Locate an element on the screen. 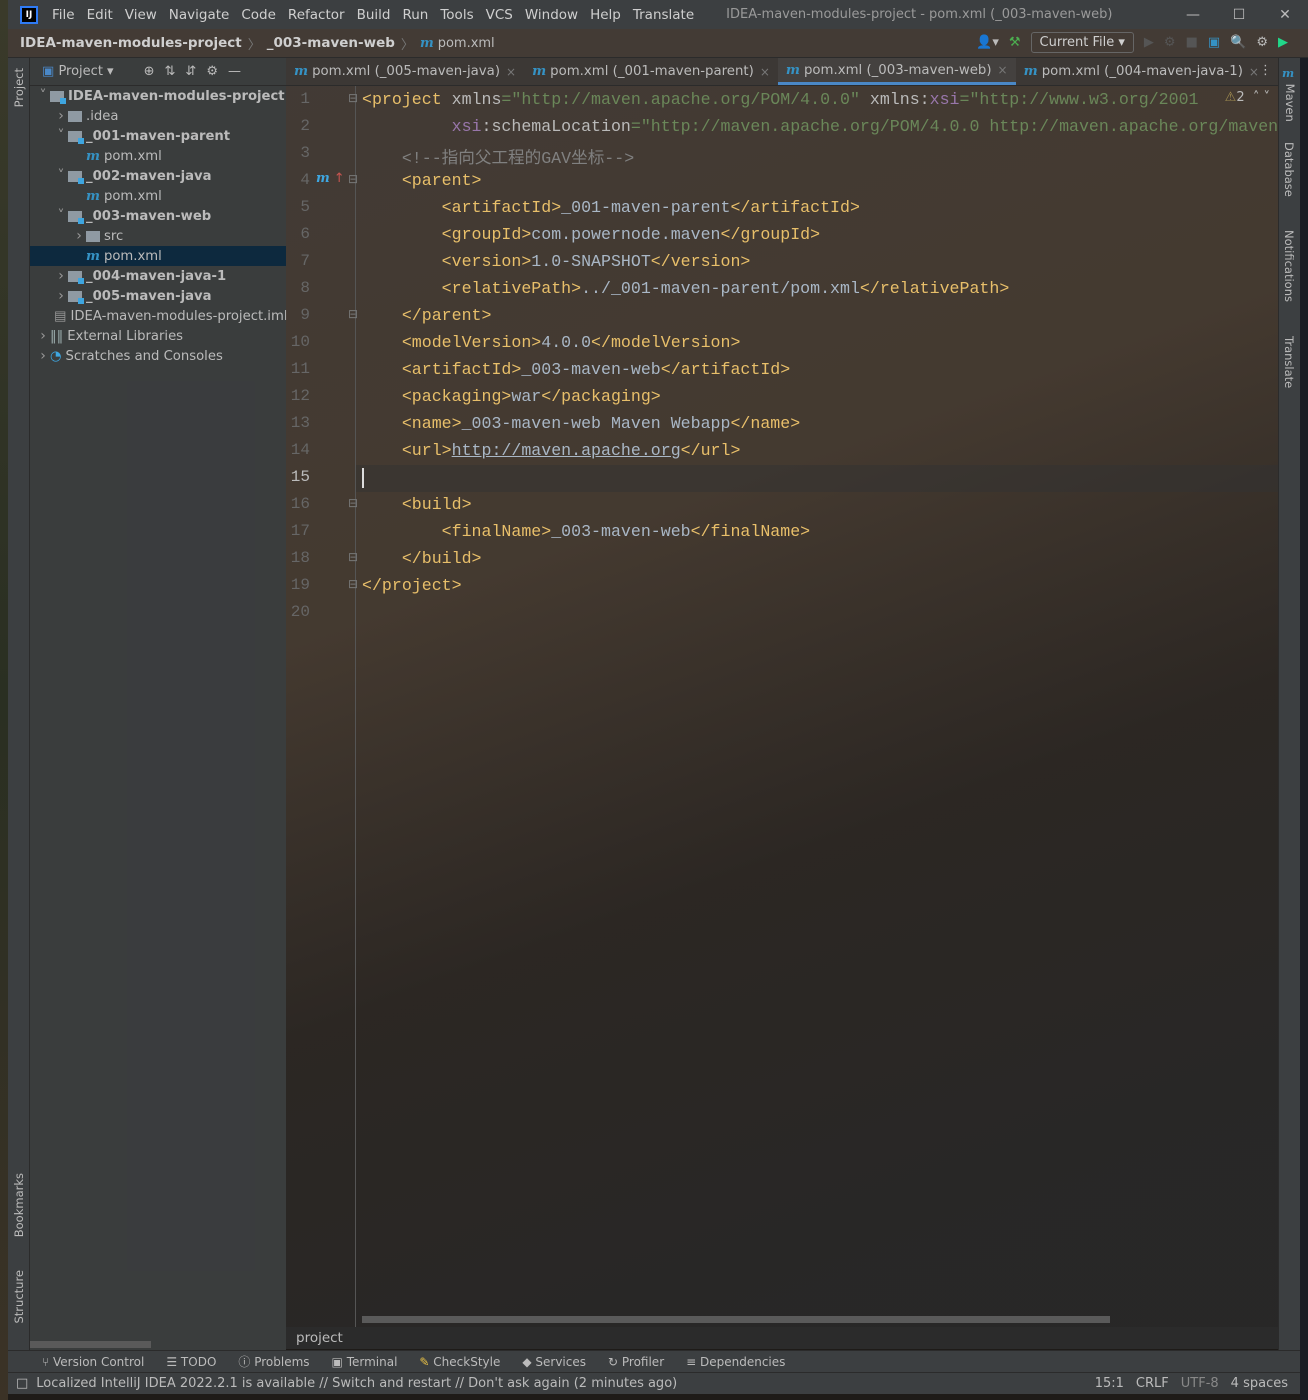  tab-pom-xml-004-maven-java-1-: m pom.xml (_004-maven-java-1) × is located at coordinates (1141, 71).